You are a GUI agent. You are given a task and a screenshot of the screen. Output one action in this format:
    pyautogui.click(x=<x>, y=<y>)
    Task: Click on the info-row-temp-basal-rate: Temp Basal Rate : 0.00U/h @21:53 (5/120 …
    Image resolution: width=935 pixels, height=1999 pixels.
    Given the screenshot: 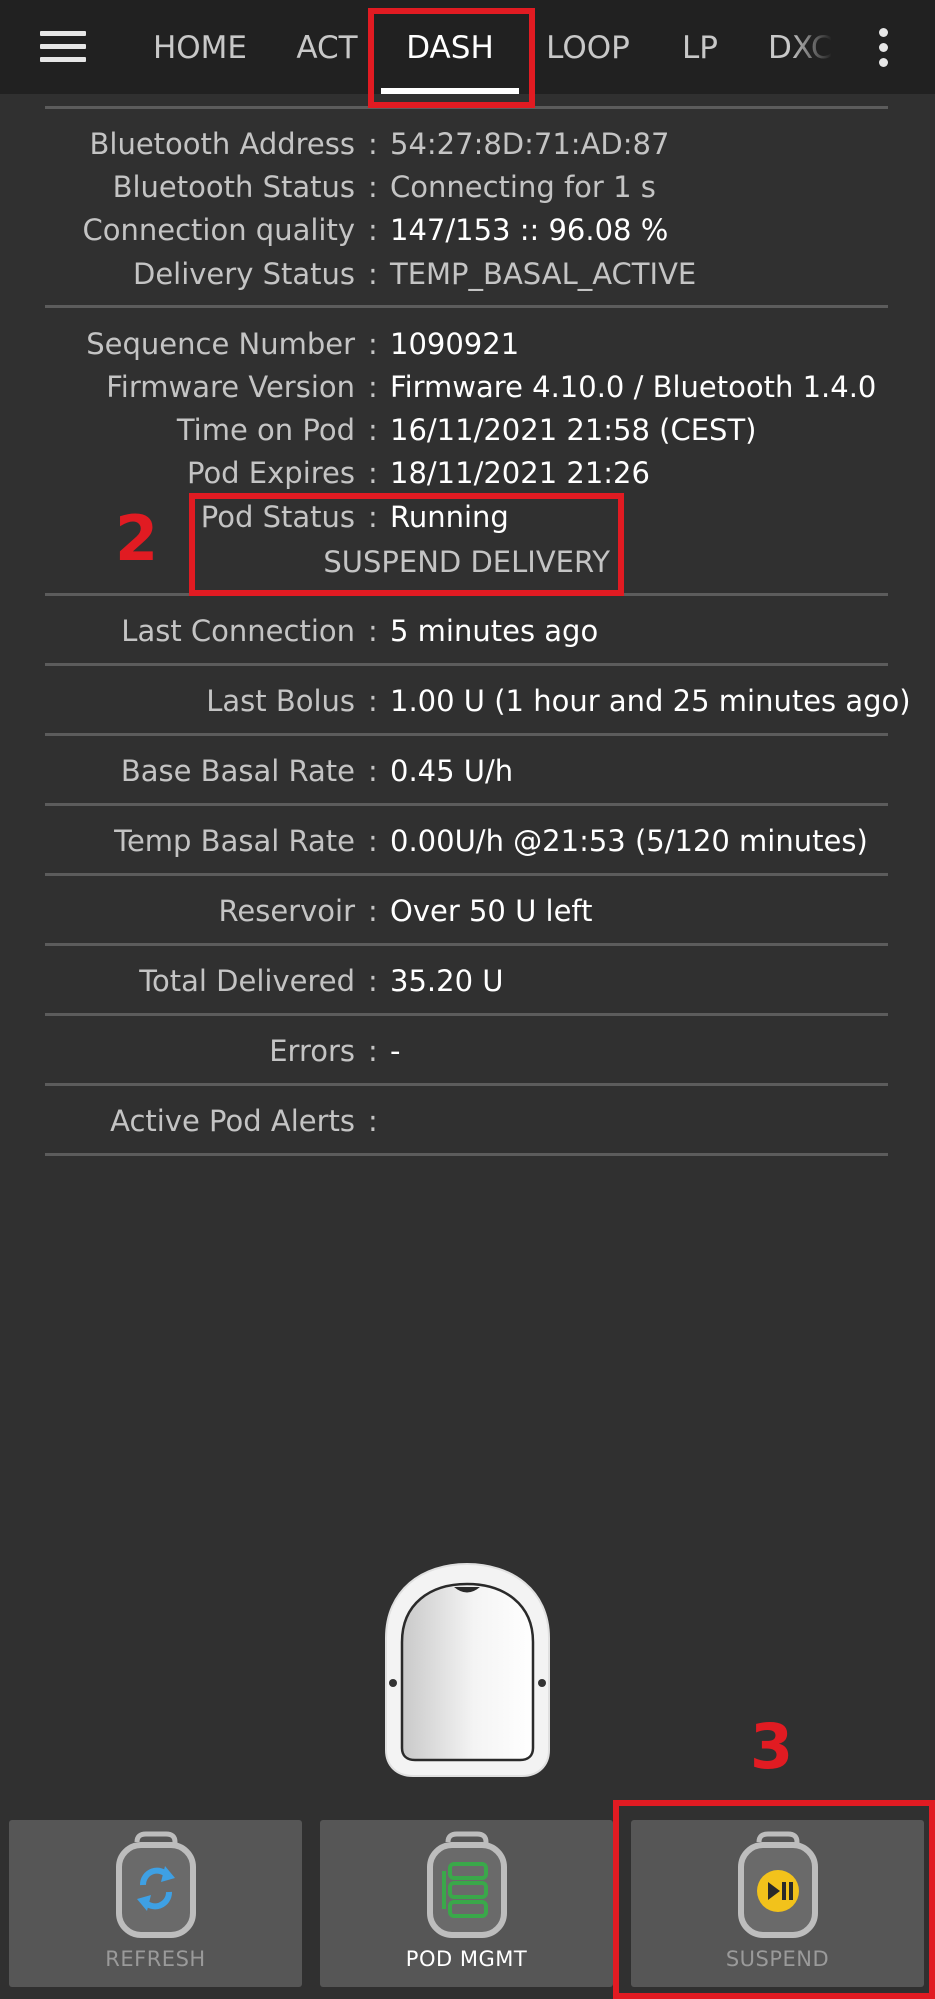 What is the action you would take?
    pyautogui.click(x=467, y=841)
    